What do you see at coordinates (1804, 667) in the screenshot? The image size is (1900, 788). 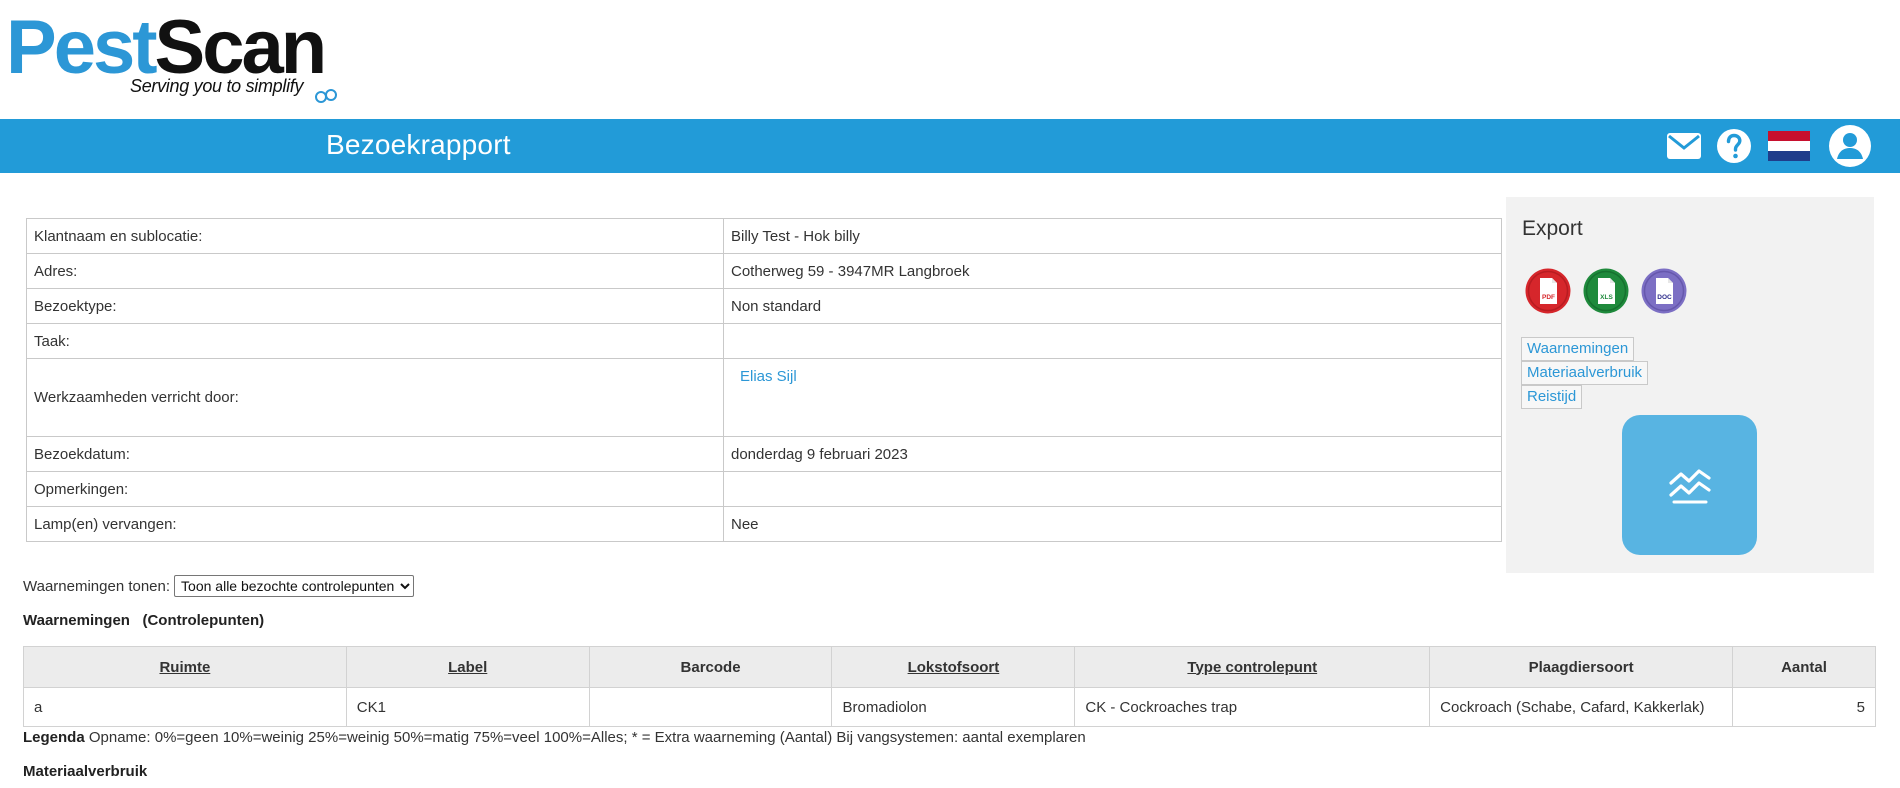 I see `col-aantal: Aantal` at bounding box center [1804, 667].